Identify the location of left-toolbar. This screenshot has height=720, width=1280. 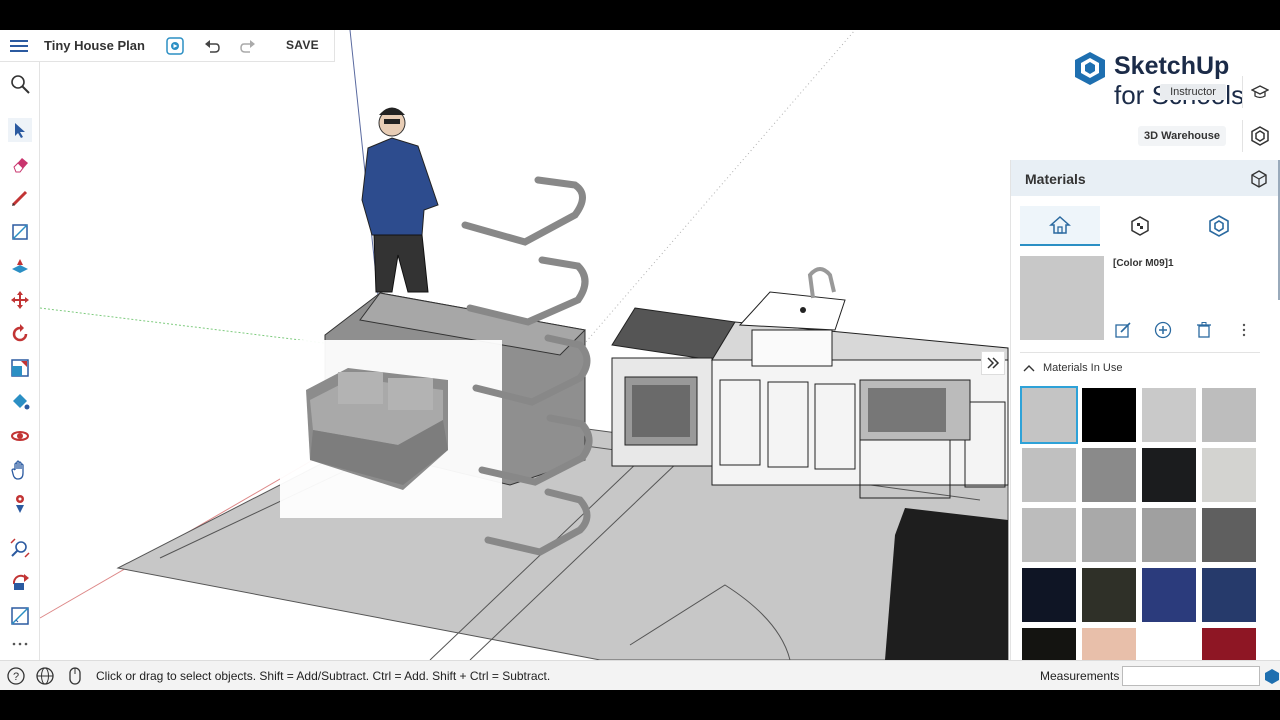
(20, 361).